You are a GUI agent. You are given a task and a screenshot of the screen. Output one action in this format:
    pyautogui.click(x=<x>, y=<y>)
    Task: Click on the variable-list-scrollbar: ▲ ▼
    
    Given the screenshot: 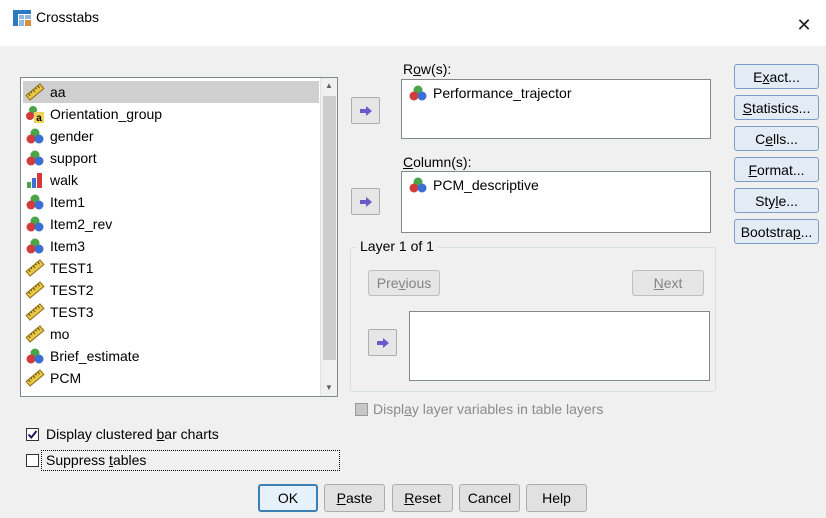 What is the action you would take?
    pyautogui.click(x=328, y=237)
    